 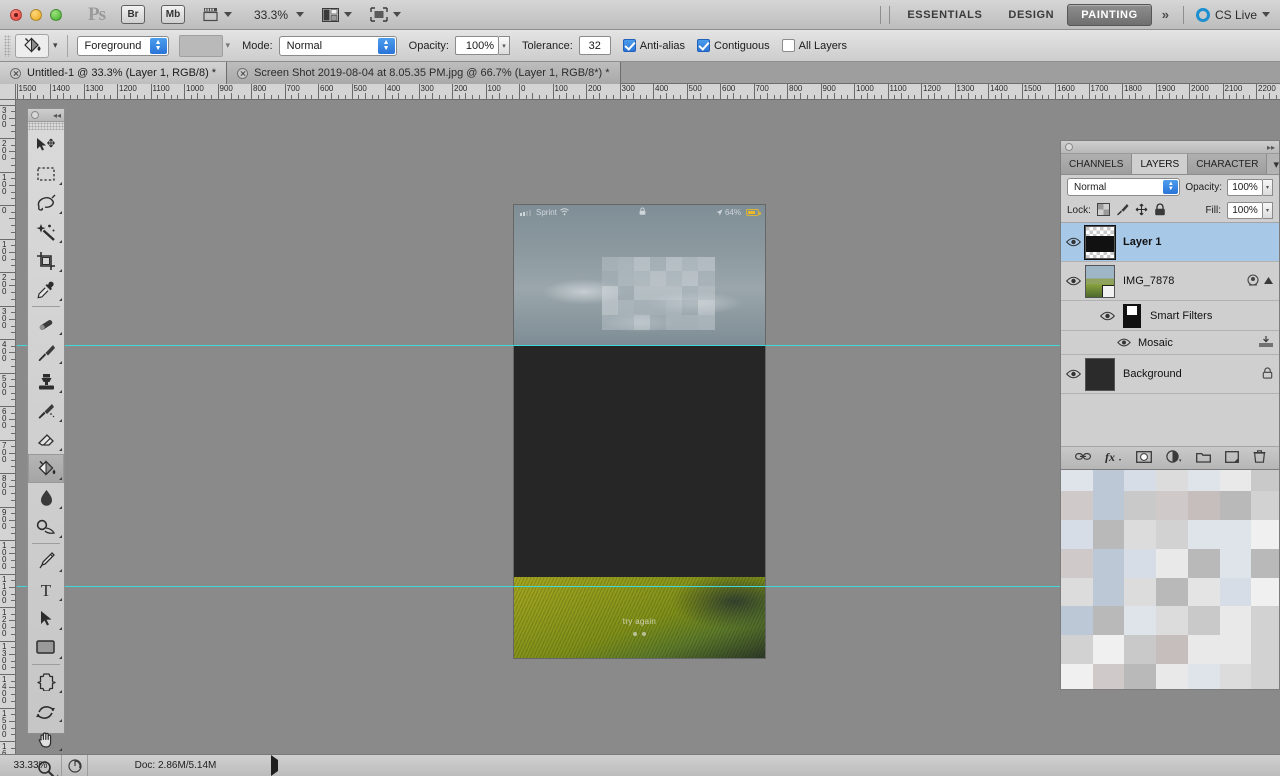 What do you see at coordinates (1113, 458) in the screenshot?
I see `fx-icon: fx` at bounding box center [1113, 458].